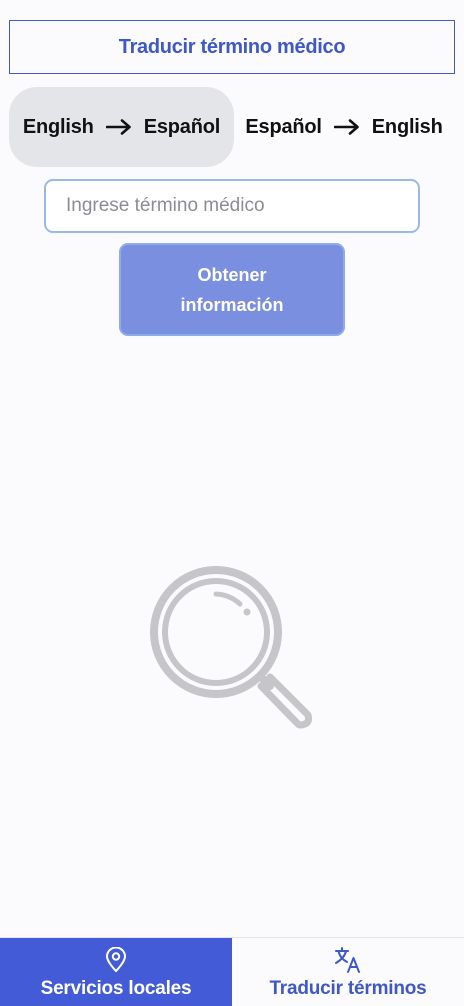  What do you see at coordinates (348, 988) in the screenshot?
I see `nav-label: Traducir términos` at bounding box center [348, 988].